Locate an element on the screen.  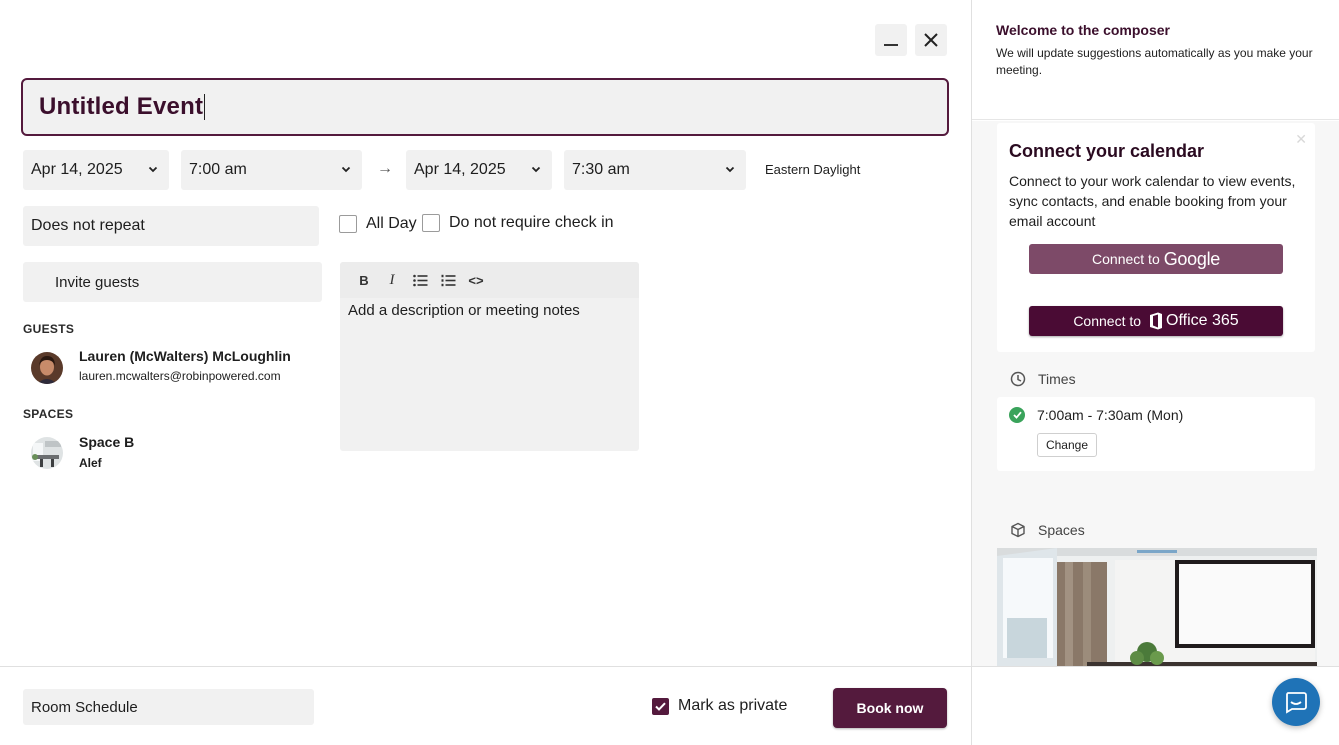
mark-private-label: Mark as private is located at coordinates (733, 705).